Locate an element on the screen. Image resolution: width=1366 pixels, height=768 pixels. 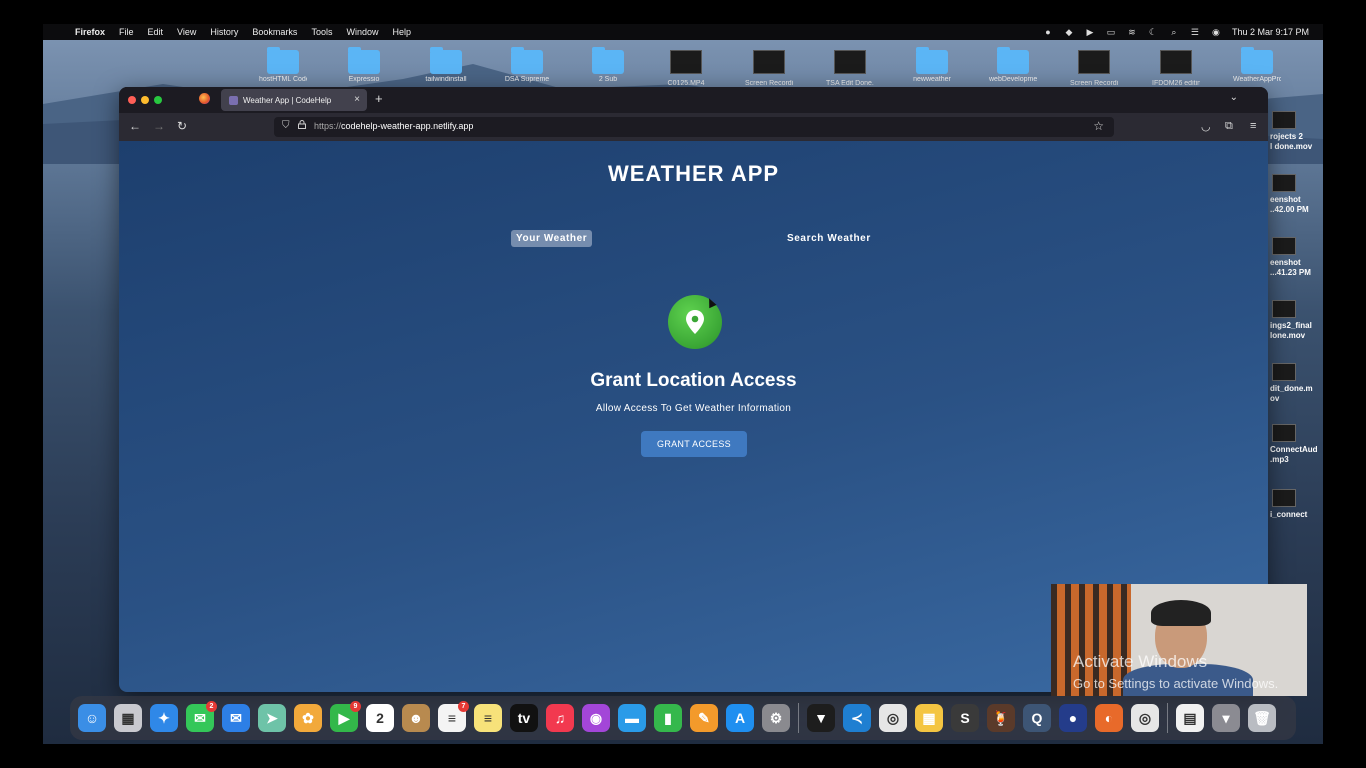
app-store-icon: A is located at coordinates (740, 718).